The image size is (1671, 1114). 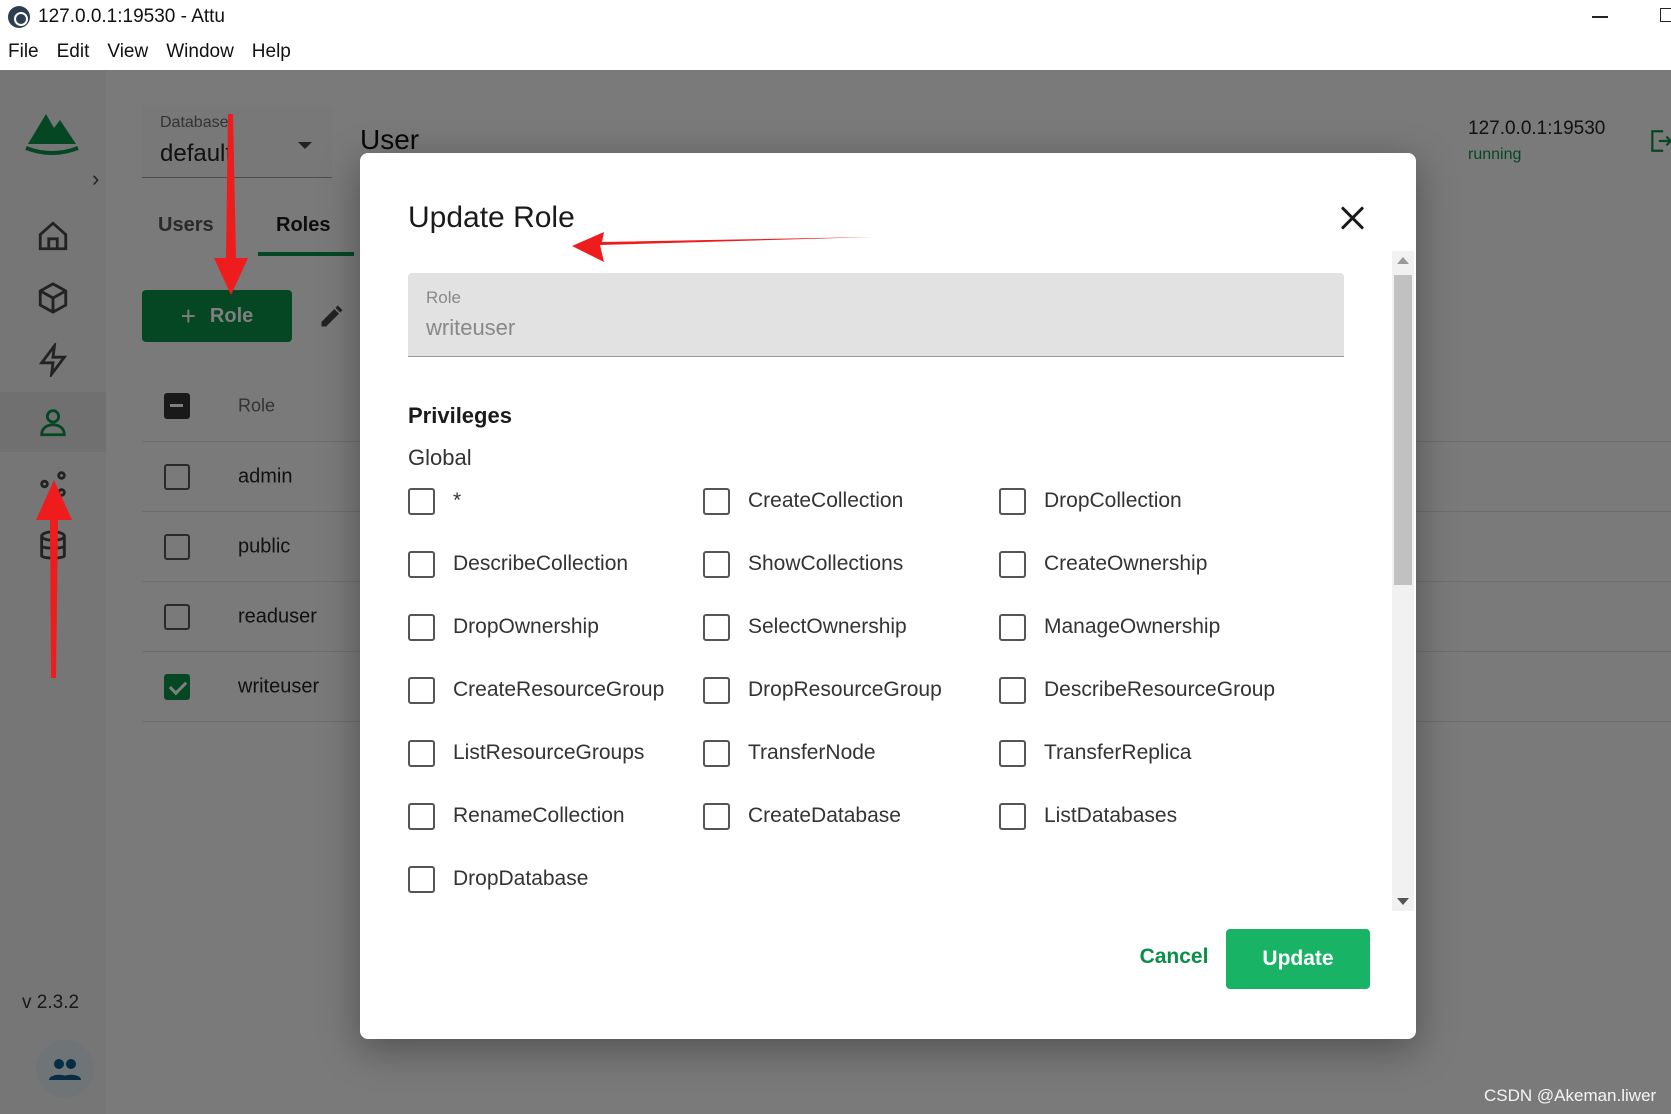 I want to click on privilege-checkbox: CreateCollection, so click(x=803, y=501).